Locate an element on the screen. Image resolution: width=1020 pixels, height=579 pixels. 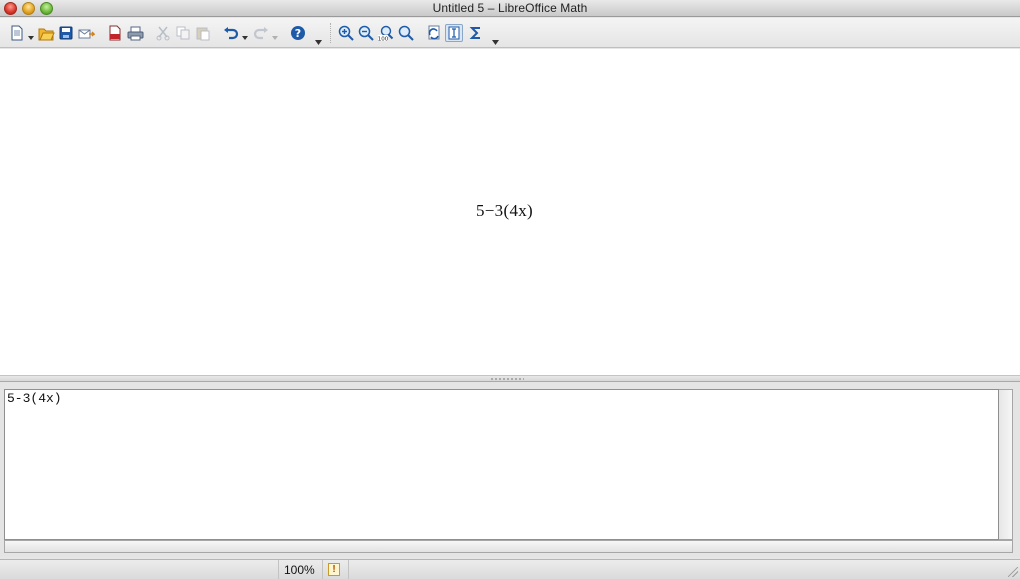
paste-icon is located at coordinates (203, 33).